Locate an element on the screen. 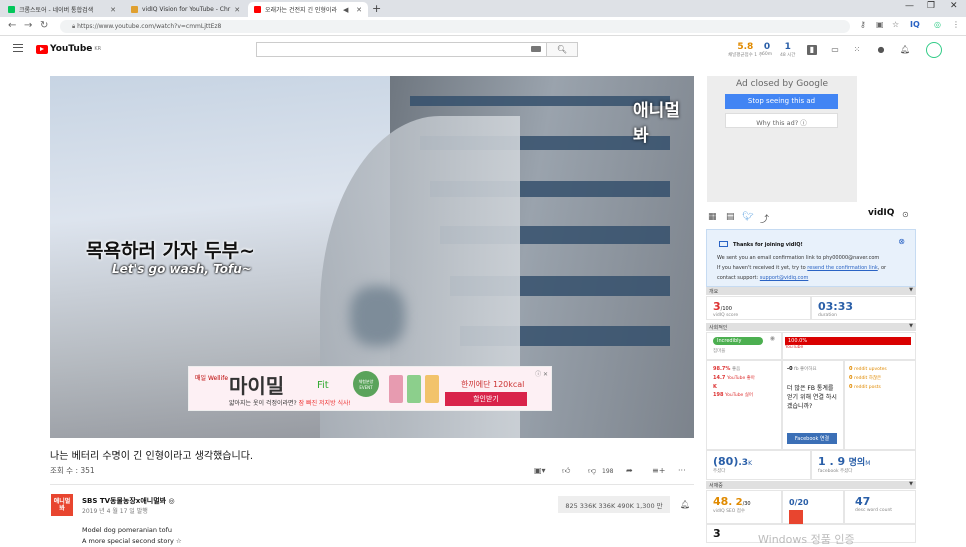 This screenshot has height=547, width=966. facebook-shares-cell: 1 . 9 명의M facebook 주셨다 is located at coordinates (863, 465).